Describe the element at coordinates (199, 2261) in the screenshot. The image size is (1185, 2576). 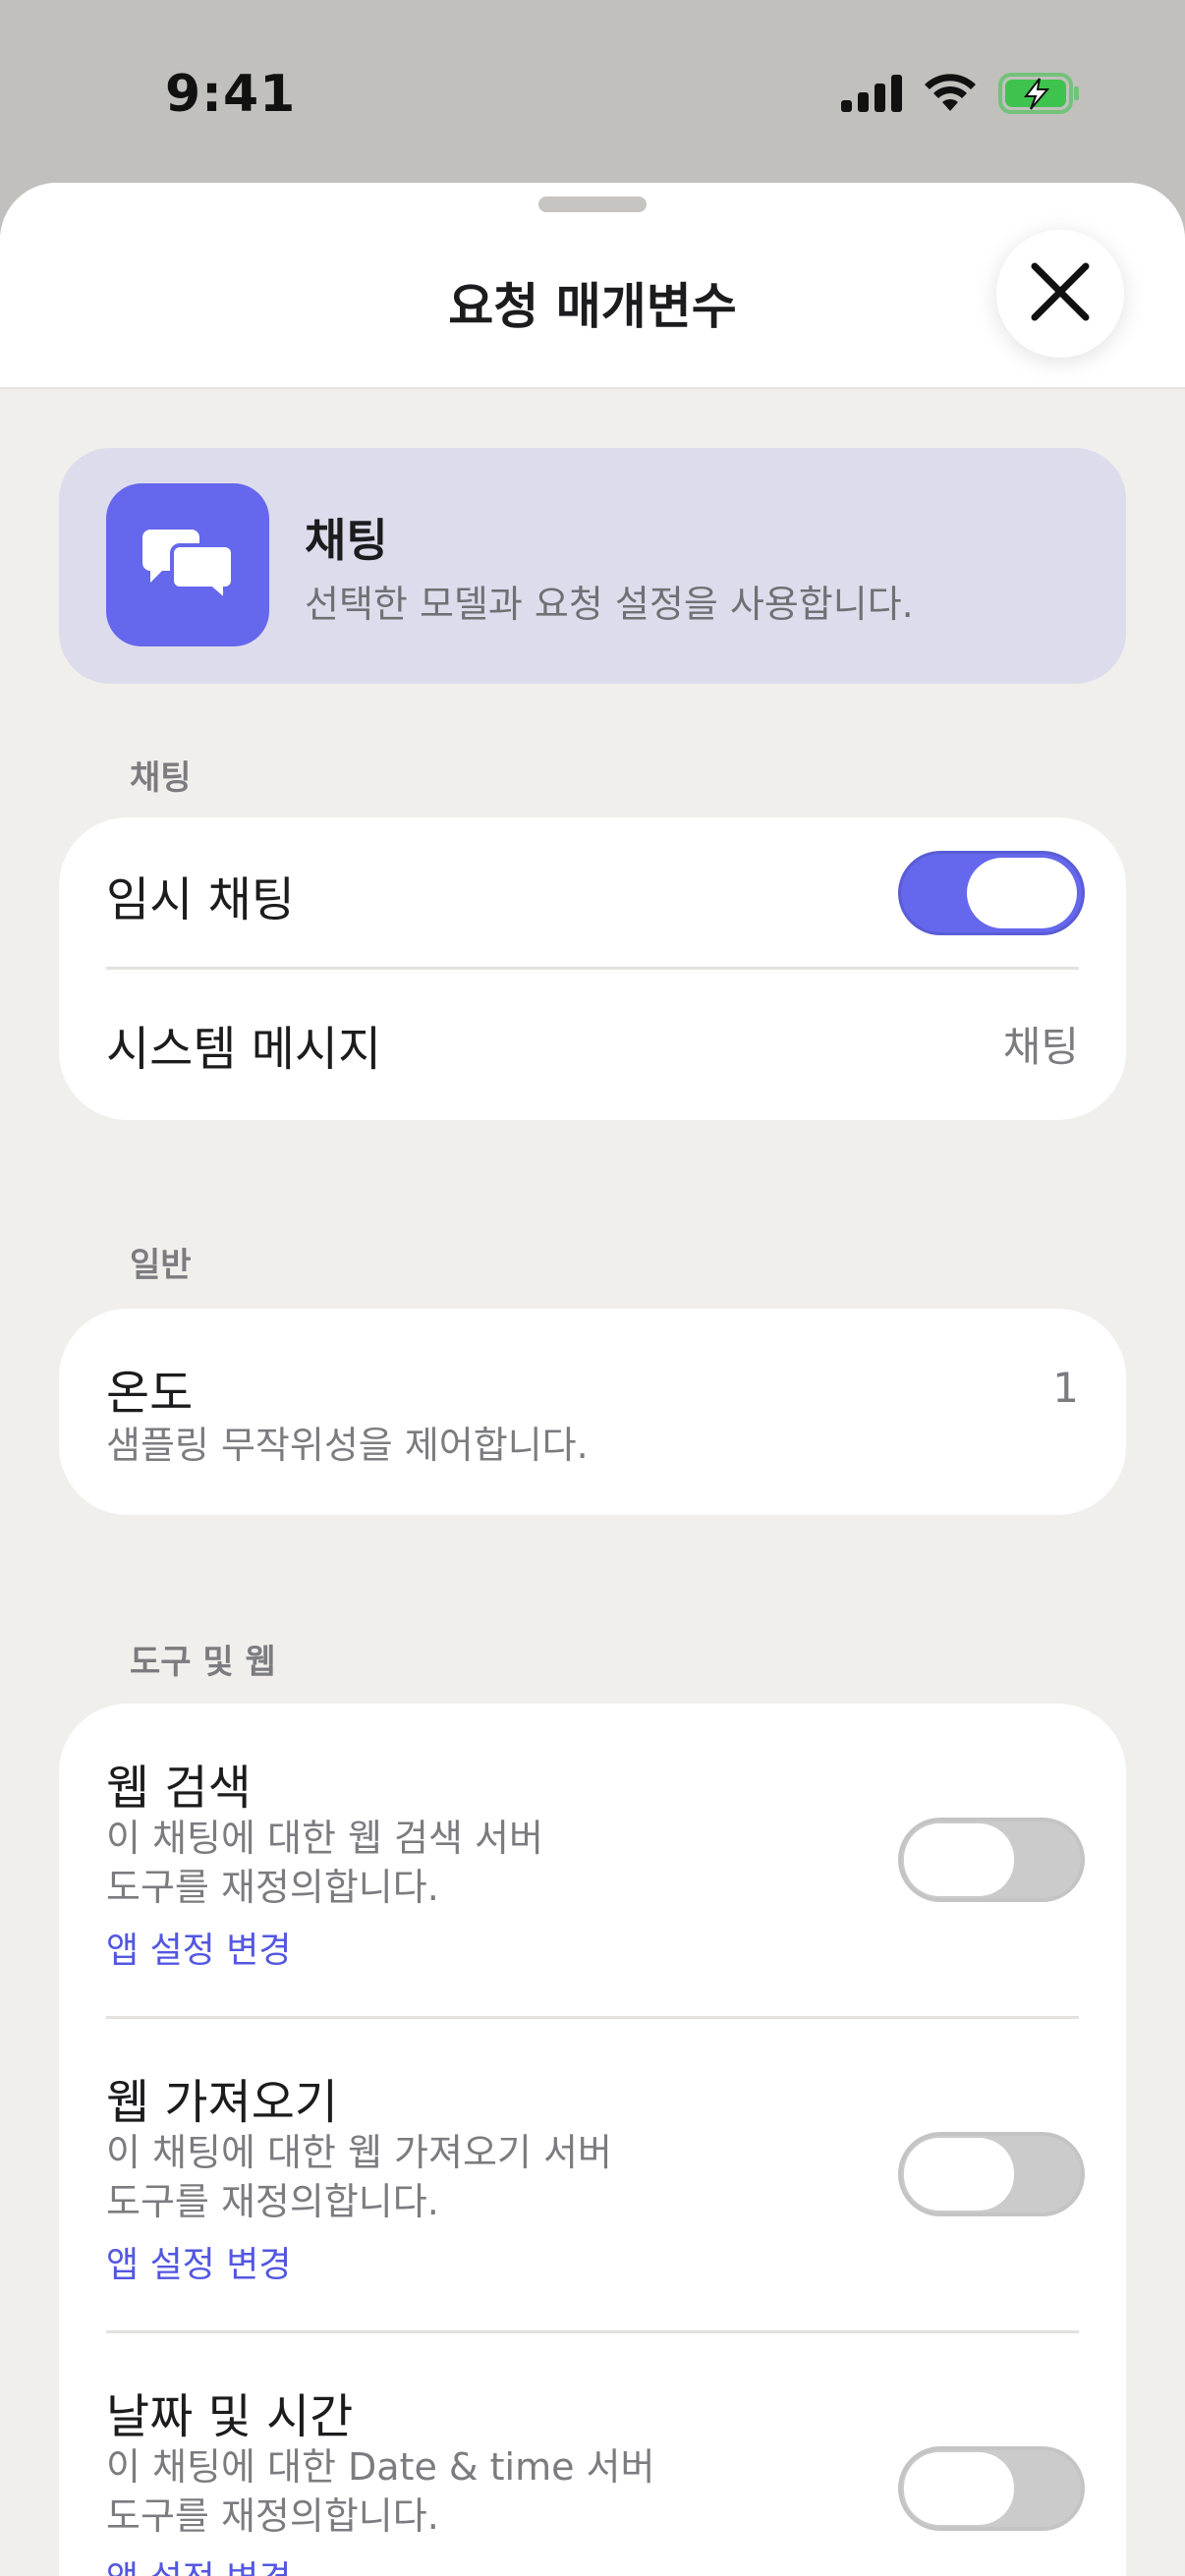
I see `web-fetch-app-settings-link: 앱 설정 변경` at that location.